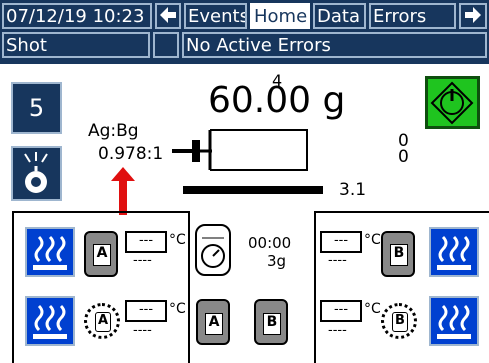  I want to click on pump-b-label: B, so click(400, 322).